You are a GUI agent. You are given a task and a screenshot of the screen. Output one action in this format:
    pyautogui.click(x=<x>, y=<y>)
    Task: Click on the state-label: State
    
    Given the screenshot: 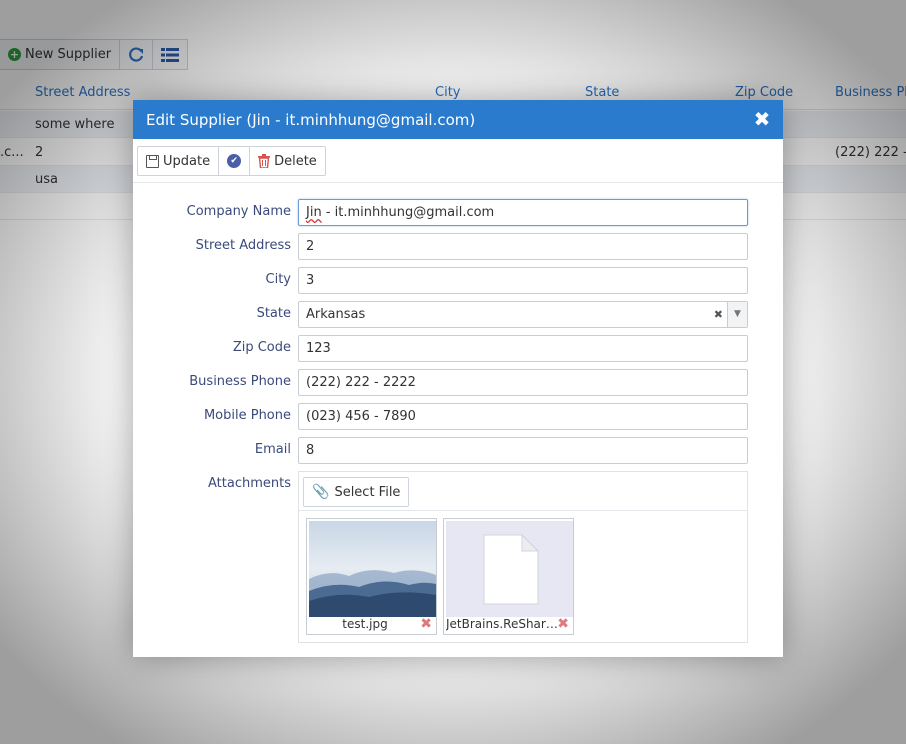 What is the action you would take?
    pyautogui.click(x=273, y=313)
    